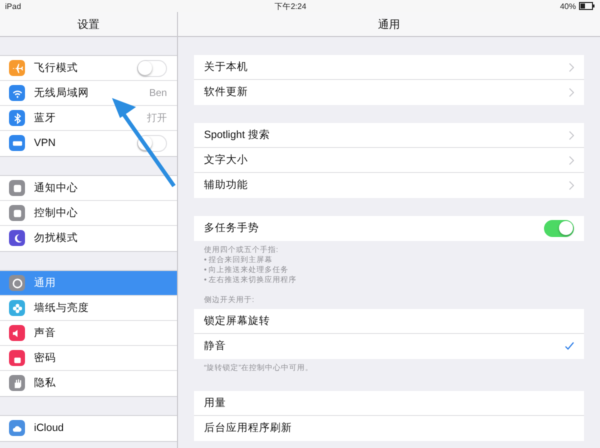 This screenshot has height=448, width=600. What do you see at coordinates (569, 346) in the screenshot?
I see `checkmark-icon` at bounding box center [569, 346].